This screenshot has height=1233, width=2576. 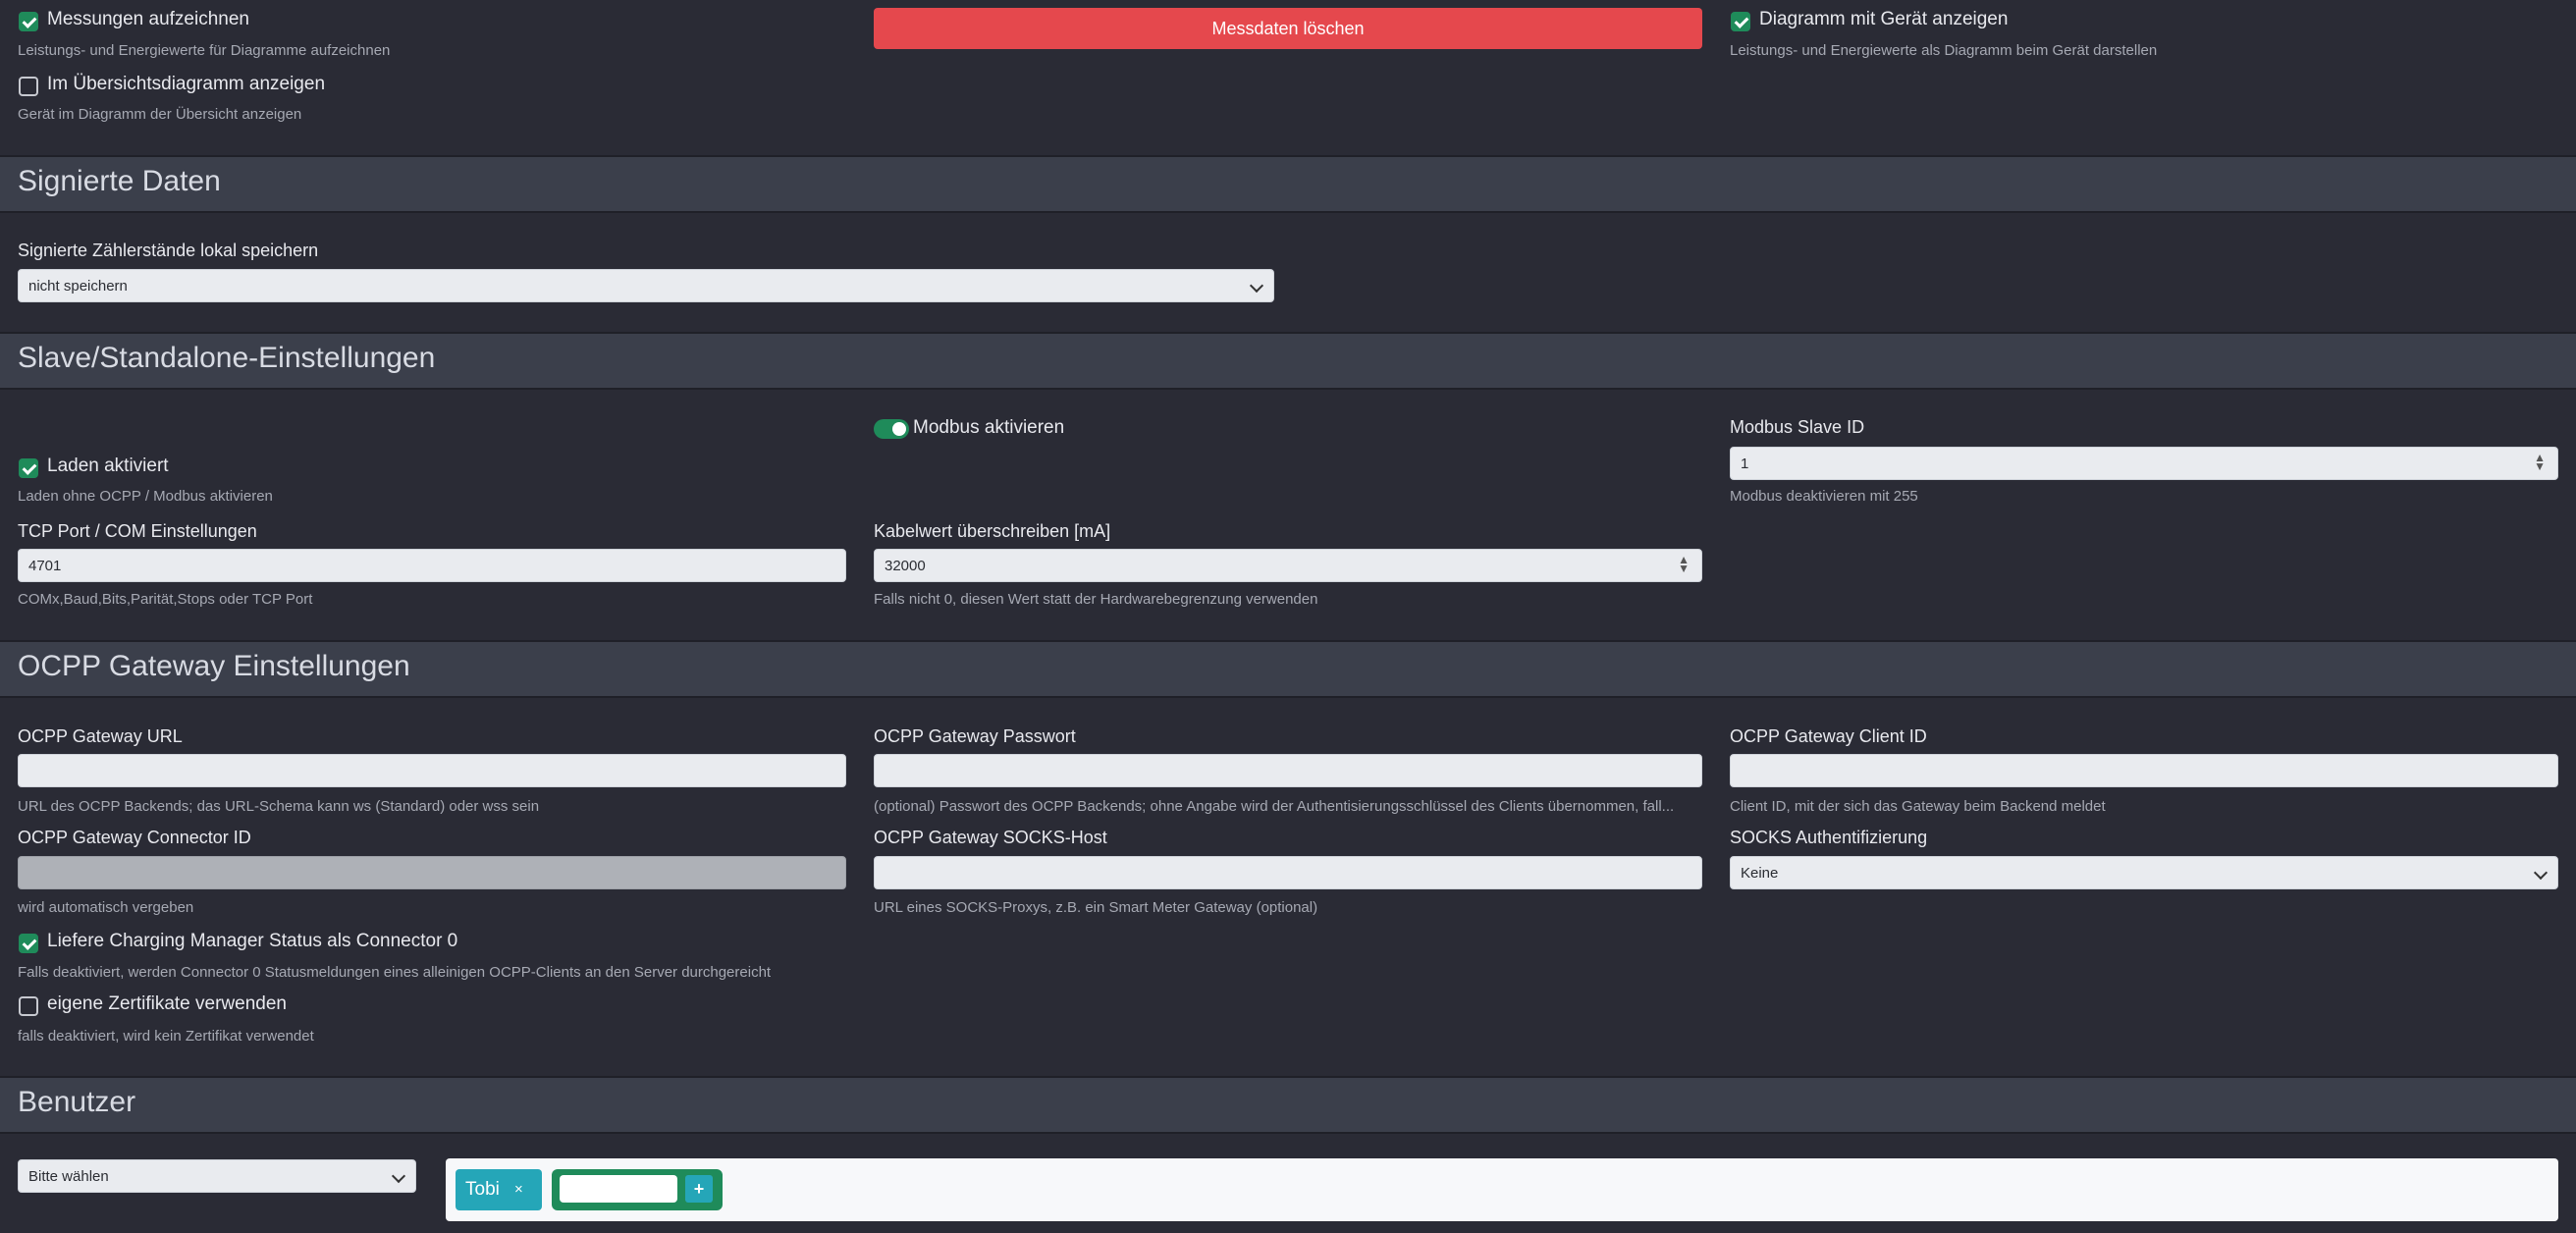 What do you see at coordinates (482, 1189) in the screenshot?
I see `user-tag-name: Tobi` at bounding box center [482, 1189].